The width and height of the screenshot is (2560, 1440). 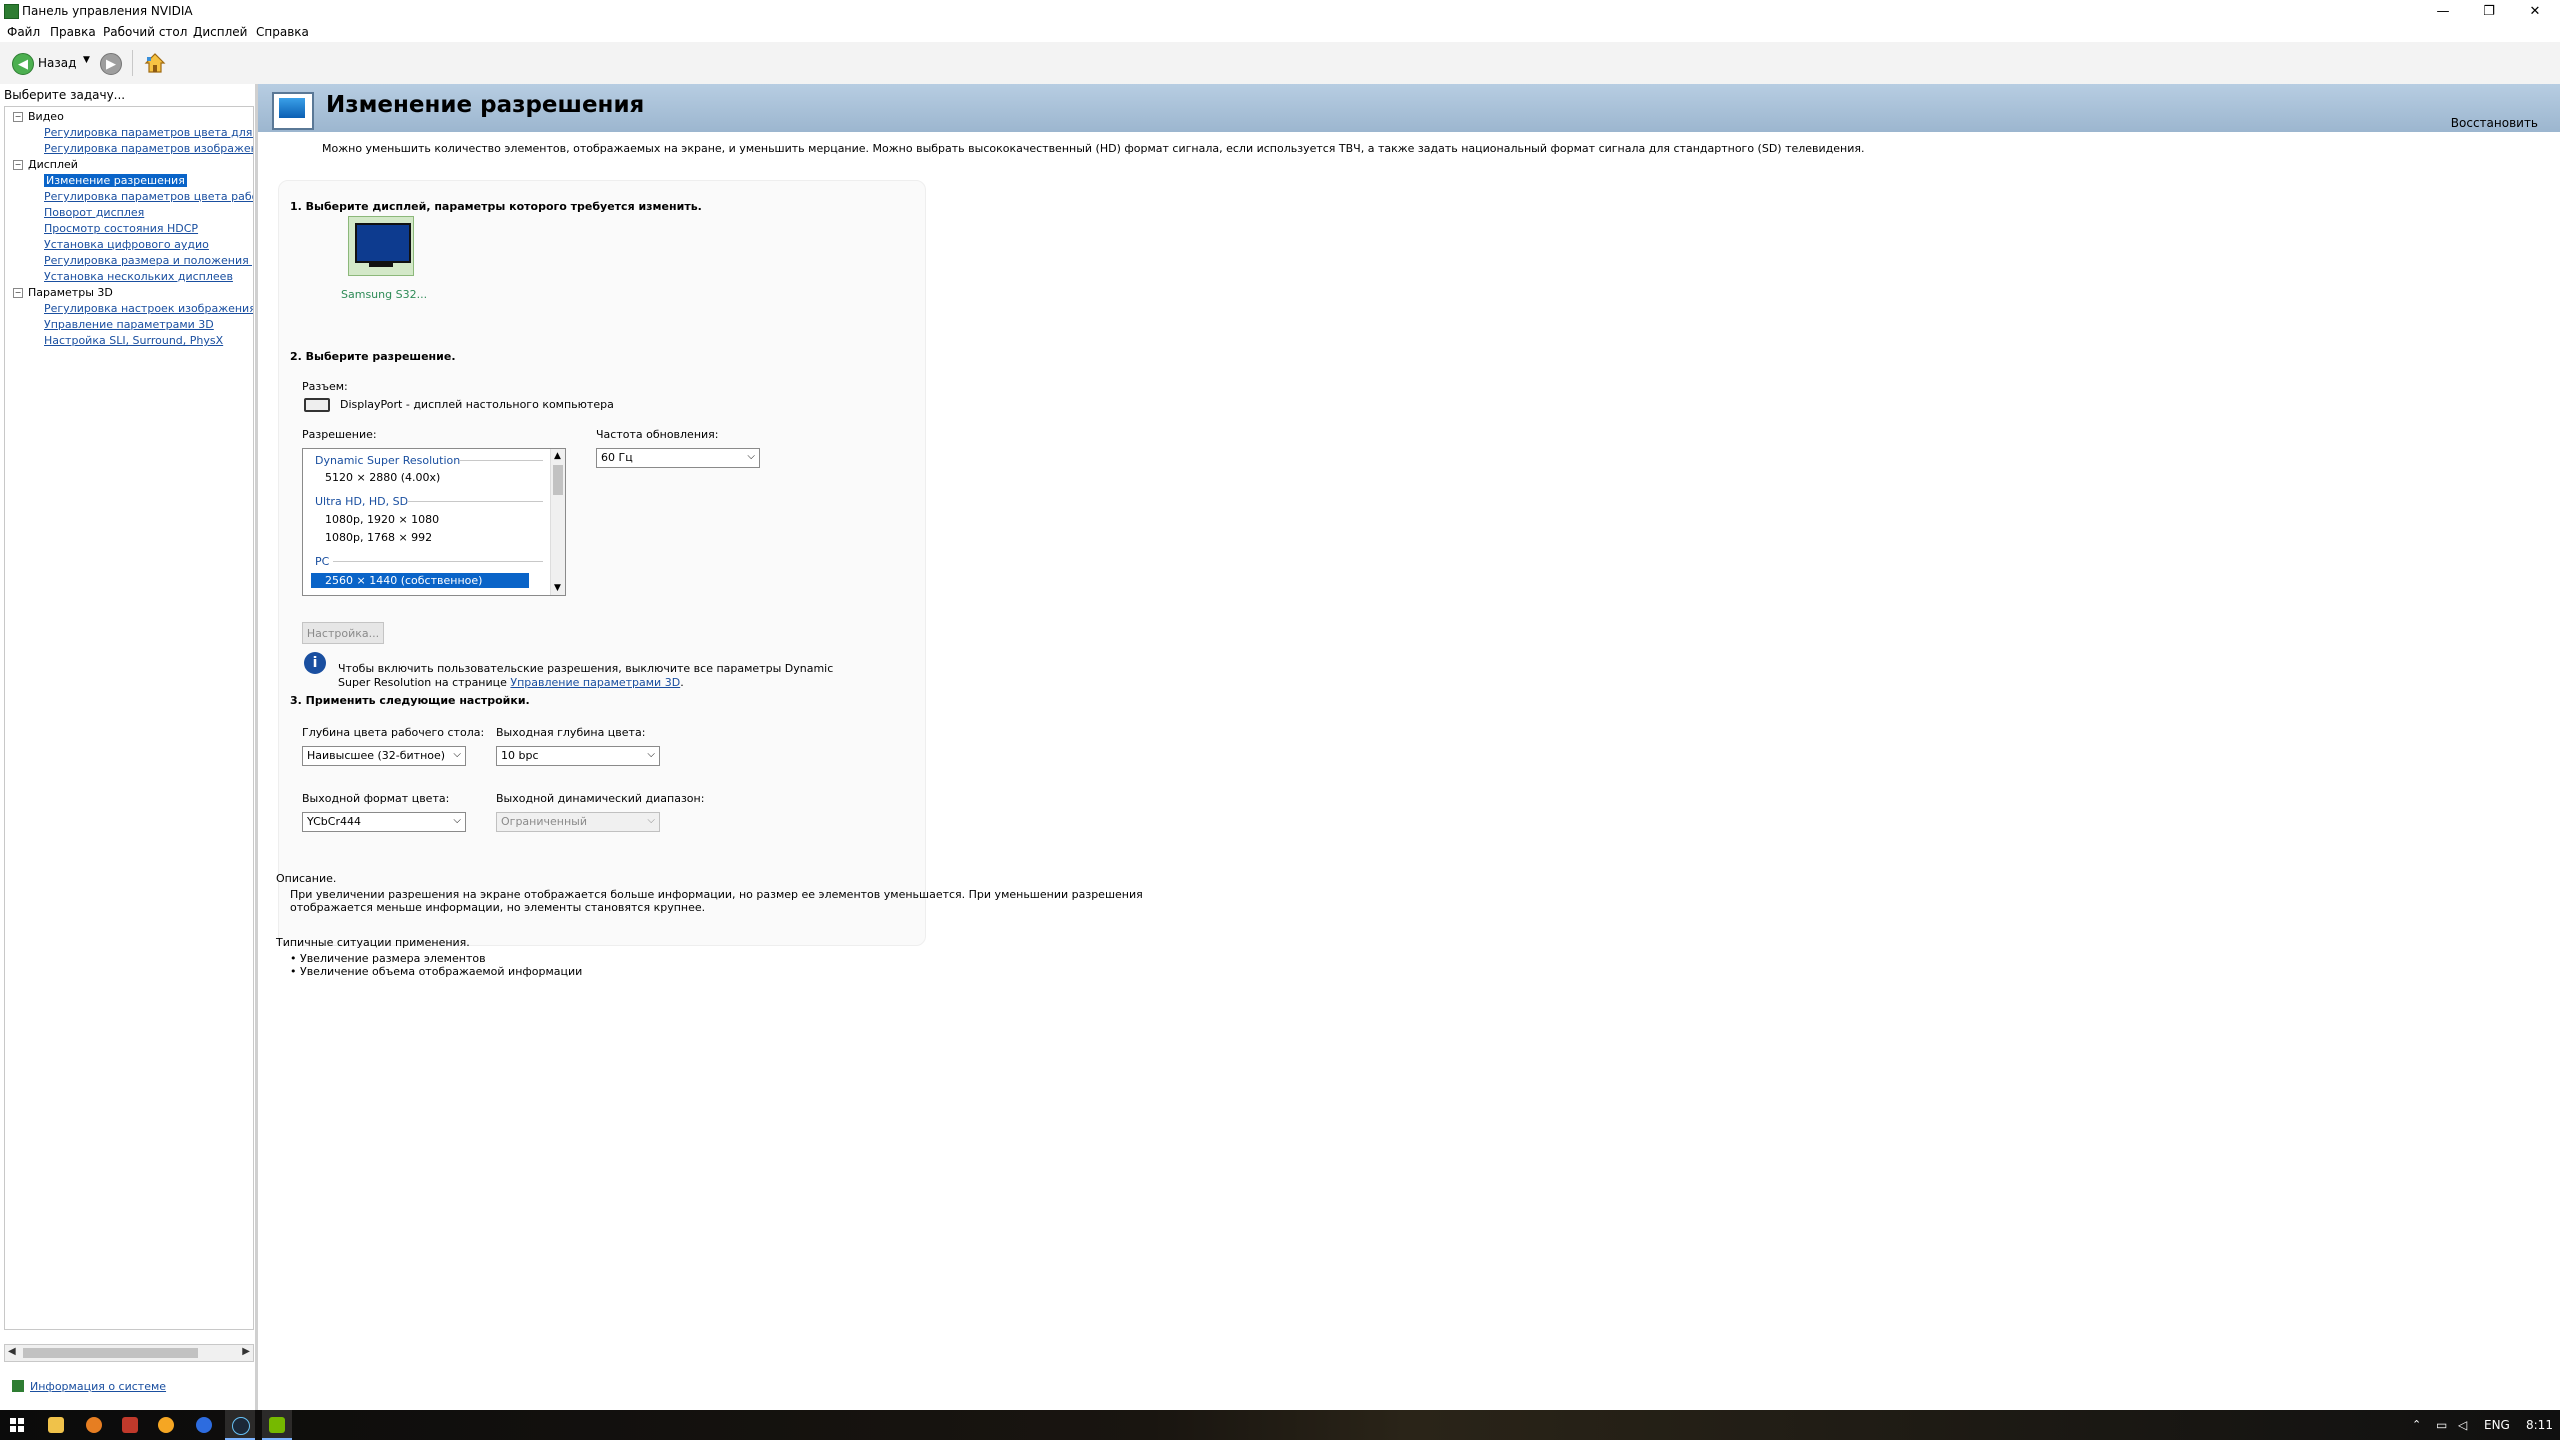 I want to click on expander-display: −, so click(x=18, y=165).